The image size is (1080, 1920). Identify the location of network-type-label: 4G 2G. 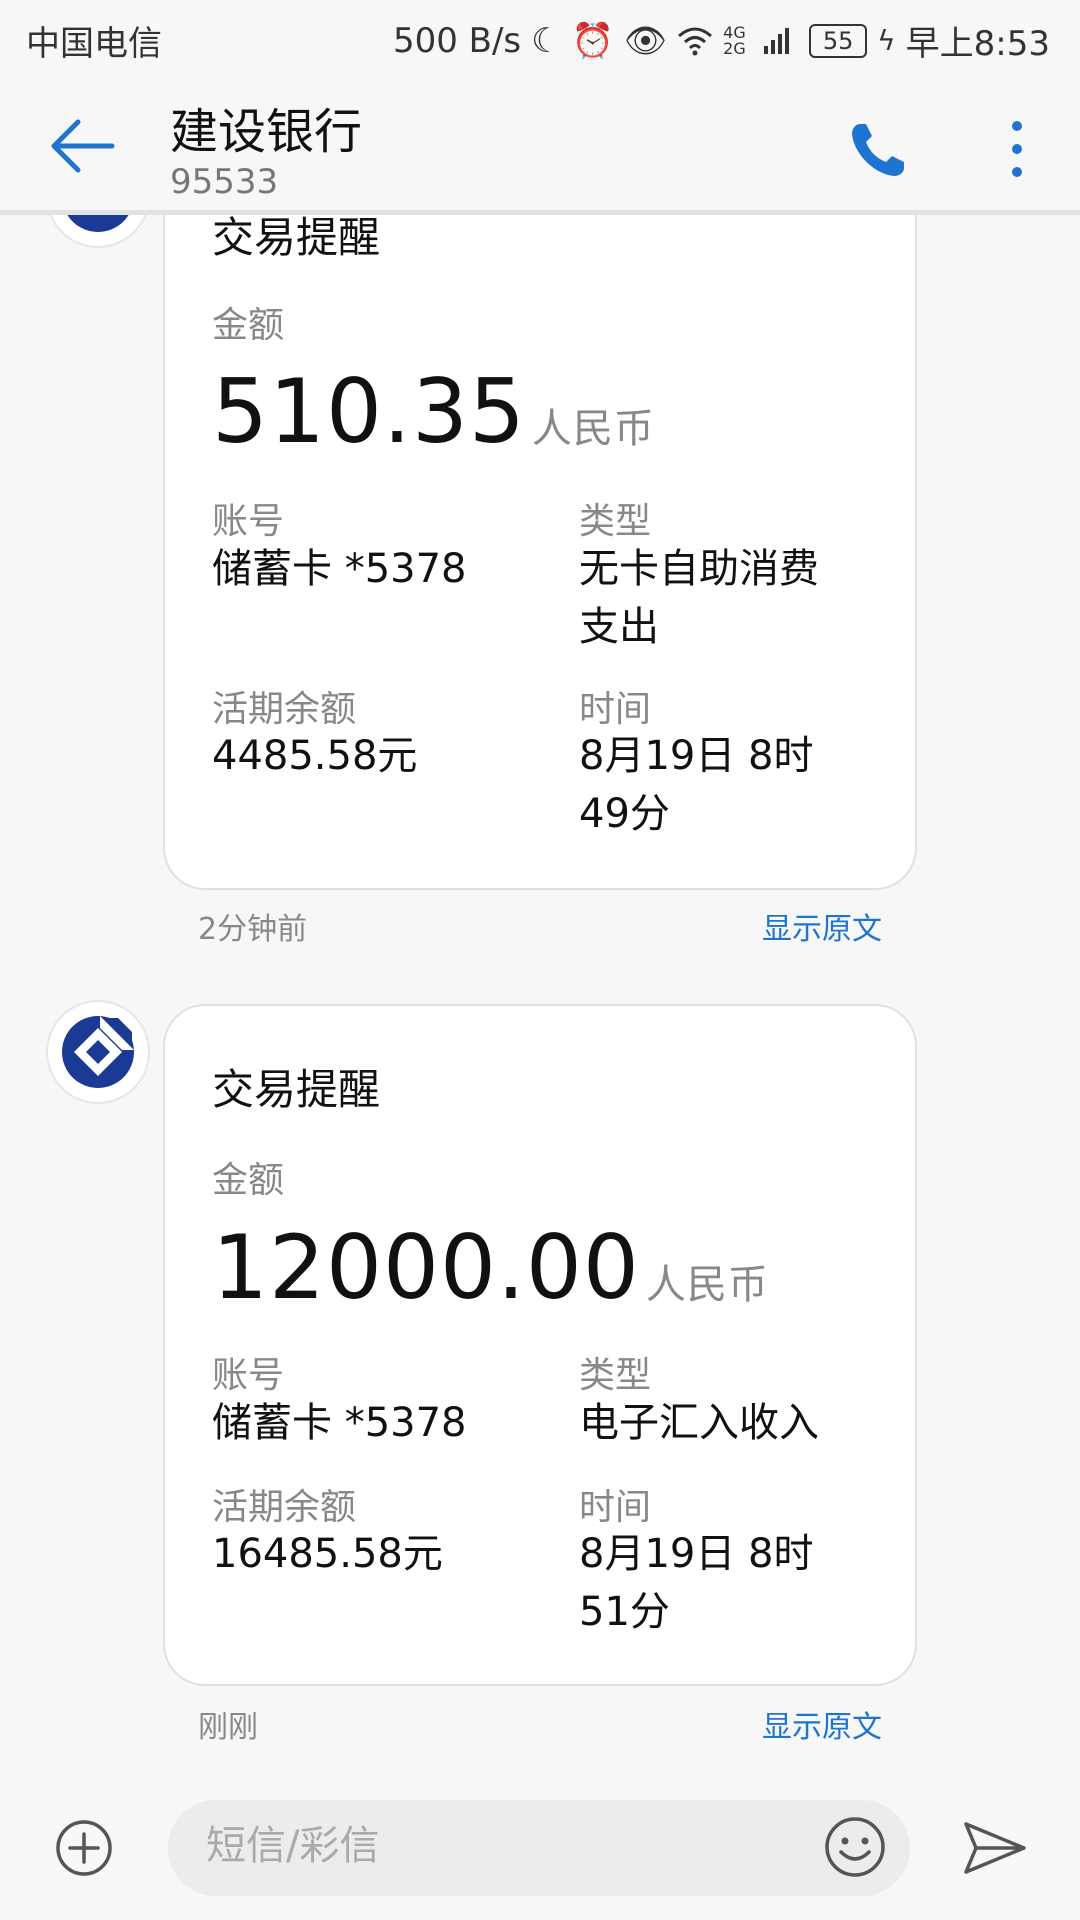
(734, 40).